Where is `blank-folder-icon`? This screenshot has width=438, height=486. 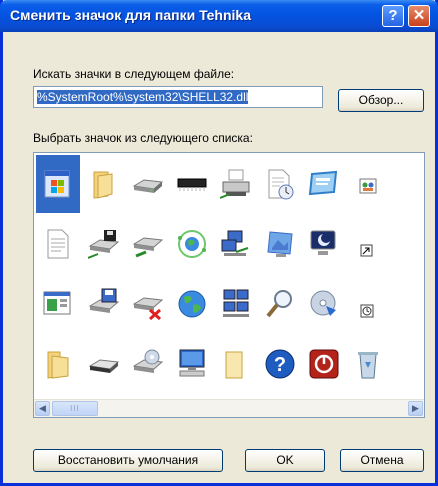 blank-folder-icon is located at coordinates (234, 365).